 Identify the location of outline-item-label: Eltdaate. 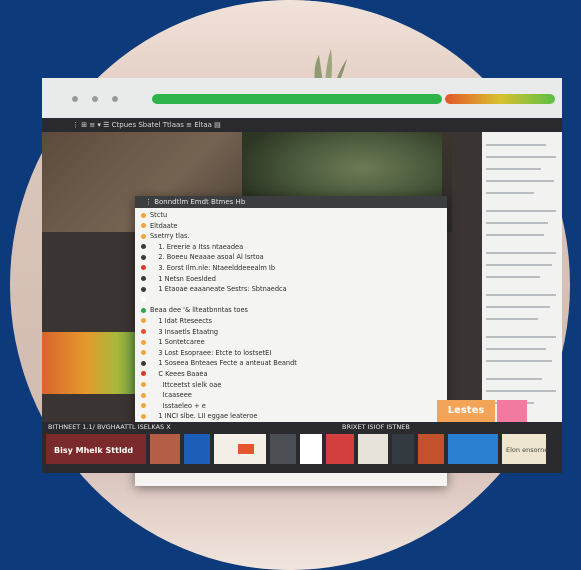
(164, 225).